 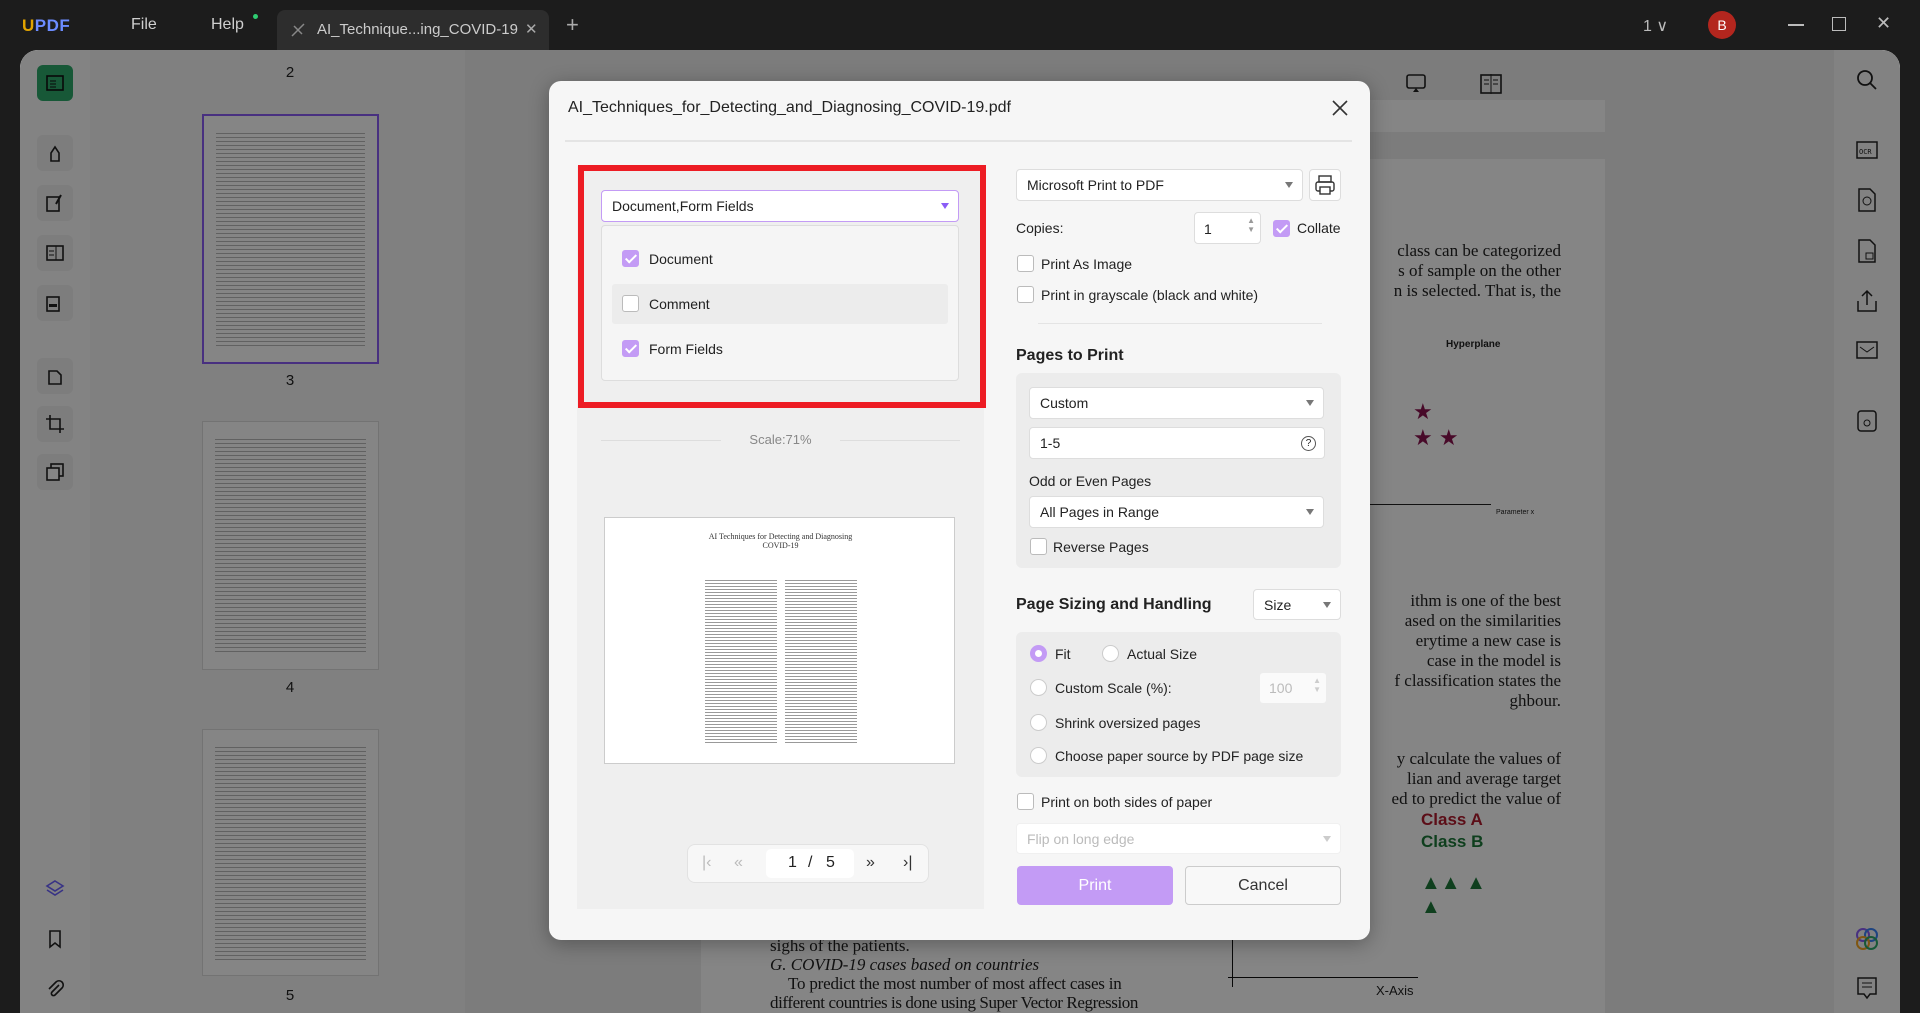 I want to click on custom-scale-radio, so click(x=1038, y=687).